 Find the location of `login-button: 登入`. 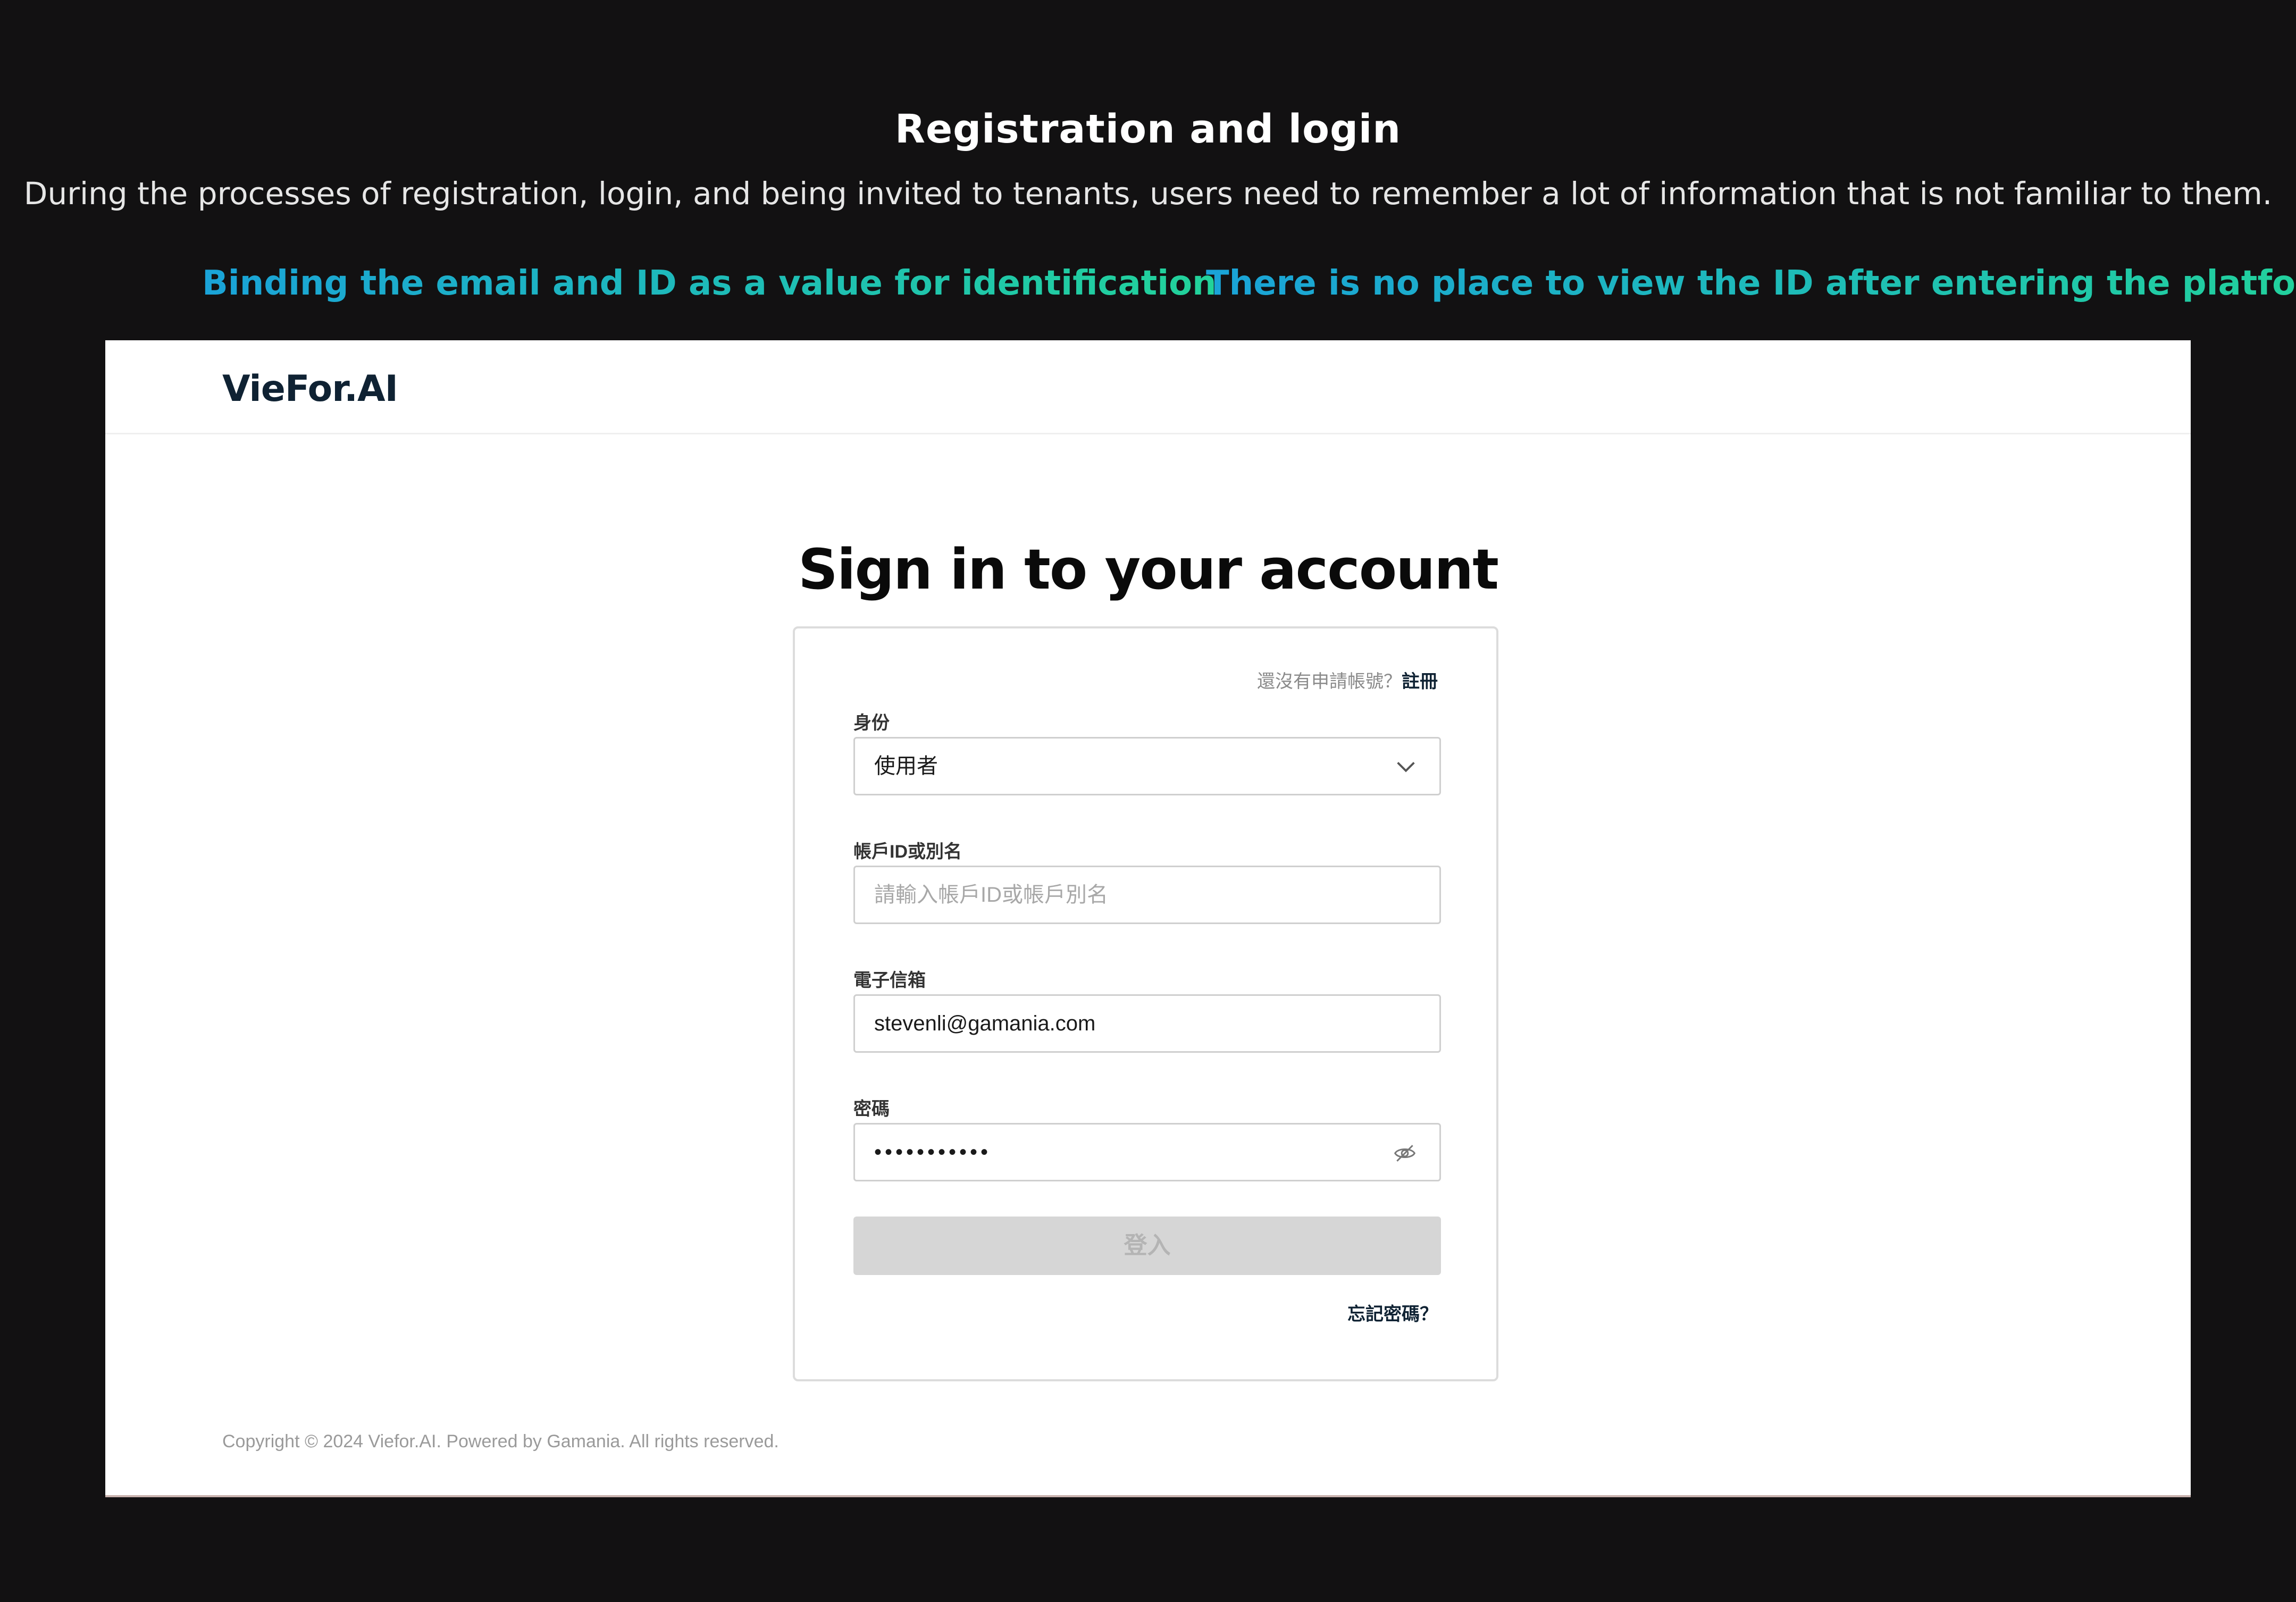

login-button: 登入 is located at coordinates (1147, 1246).